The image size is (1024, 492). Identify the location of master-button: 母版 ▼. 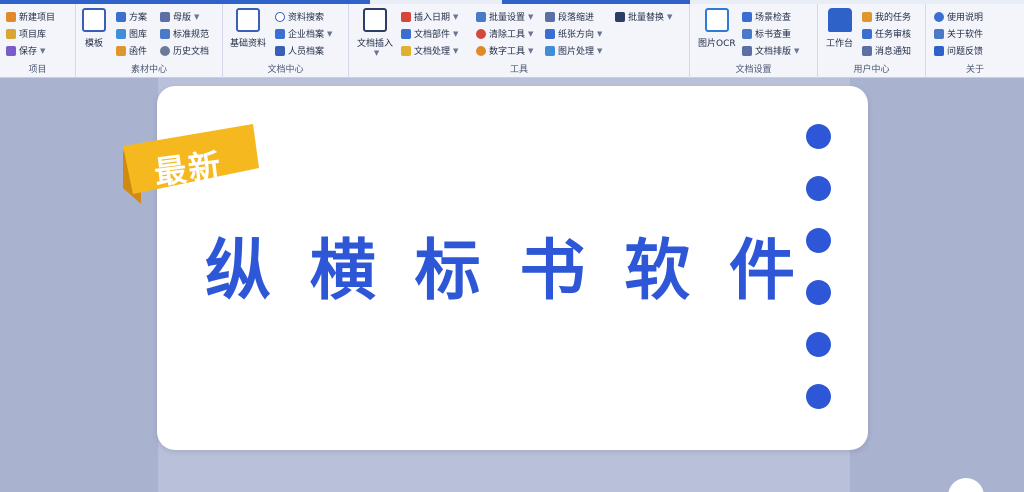
(179, 16).